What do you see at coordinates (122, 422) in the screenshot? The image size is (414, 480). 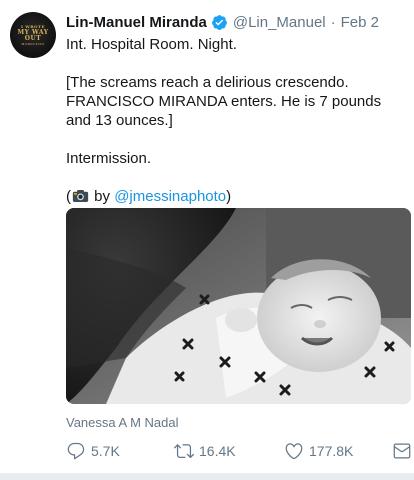 I see `media-caption: Vanessa A M Nadal` at bounding box center [122, 422].